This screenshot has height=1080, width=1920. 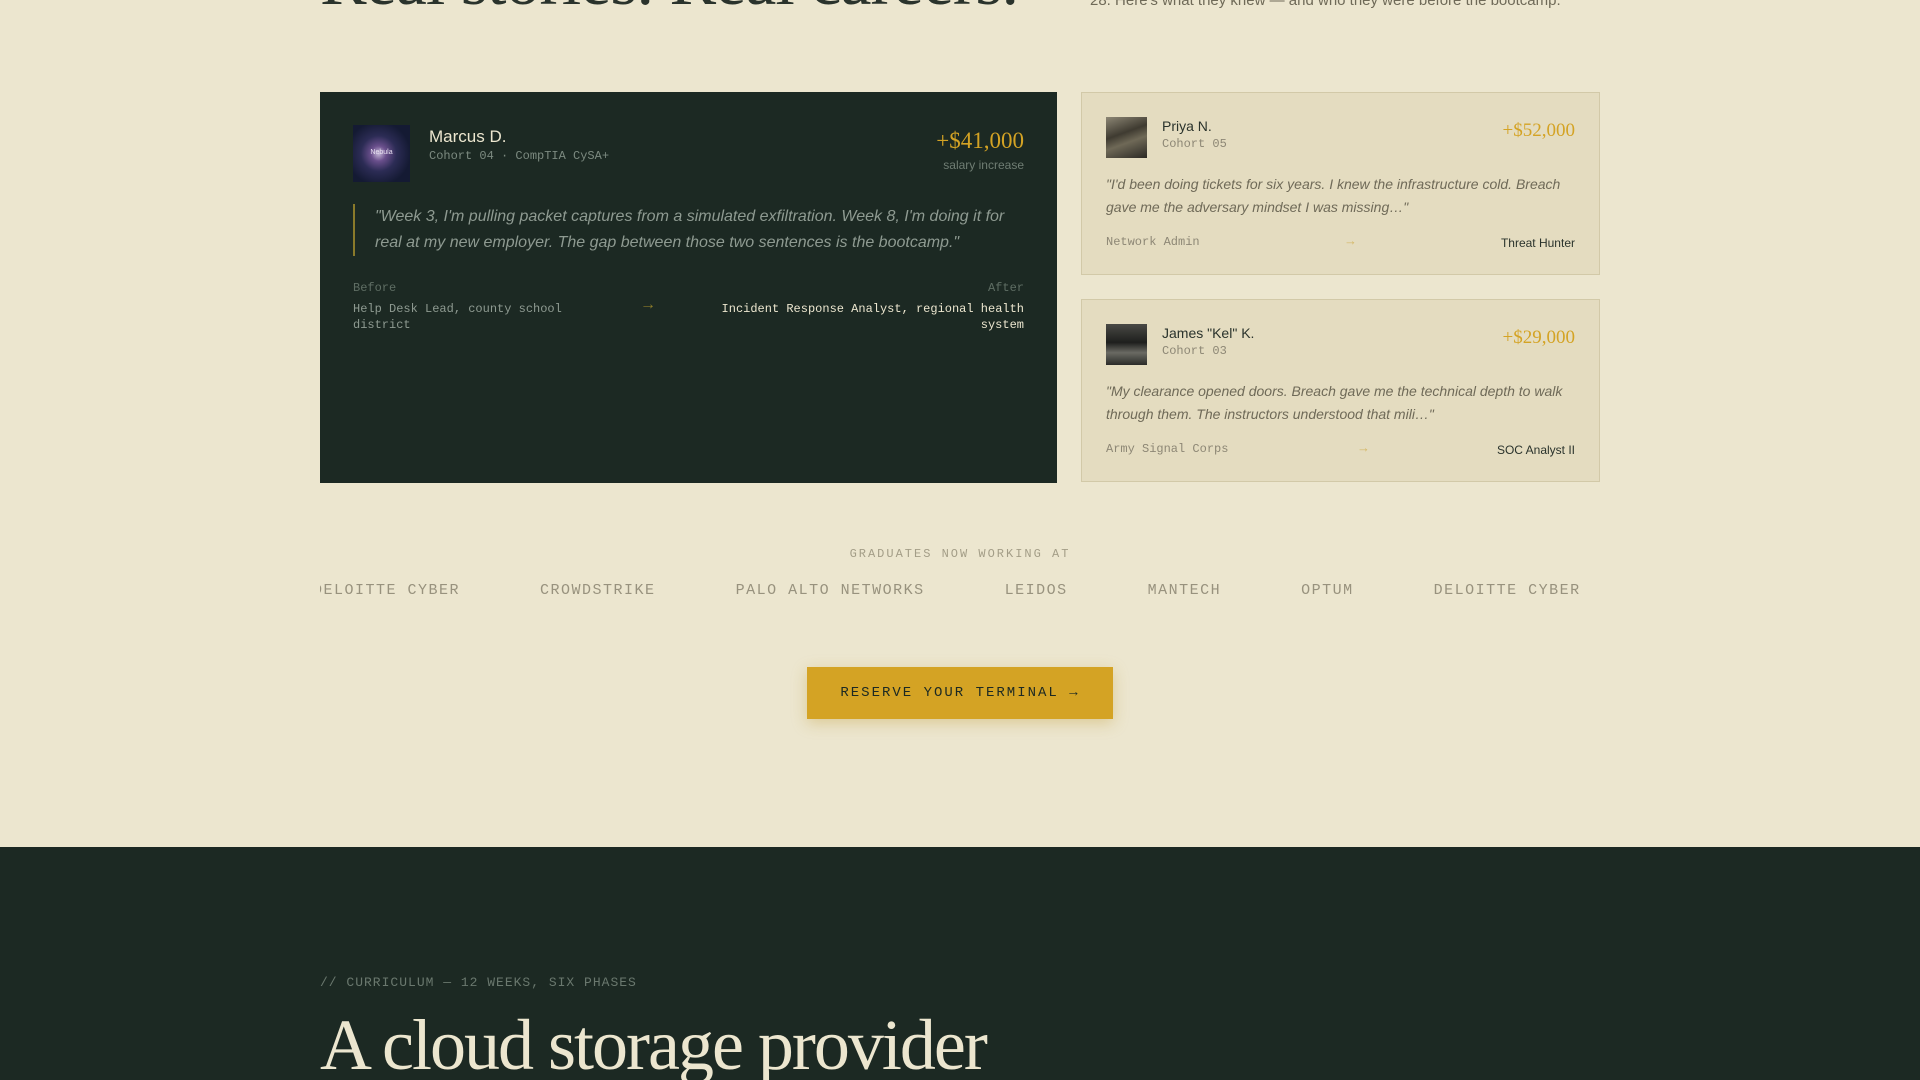 What do you see at coordinates (468, 136) in the screenshot?
I see `graduate-name: Marcus D.` at bounding box center [468, 136].